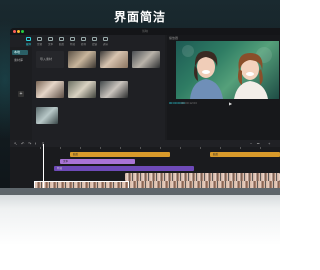 The height and width of the screenshot is (270, 320). Describe the element at coordinates (124, 168) in the screenshot. I see `effect-track-clip: 特效` at that location.